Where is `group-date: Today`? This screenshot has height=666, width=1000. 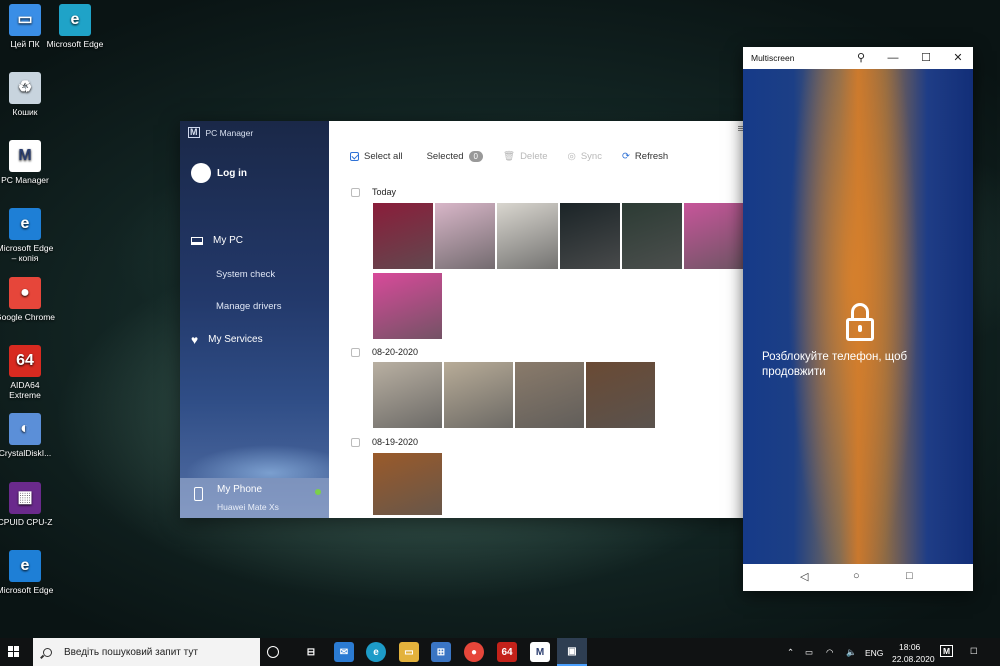 group-date: Today is located at coordinates (384, 192).